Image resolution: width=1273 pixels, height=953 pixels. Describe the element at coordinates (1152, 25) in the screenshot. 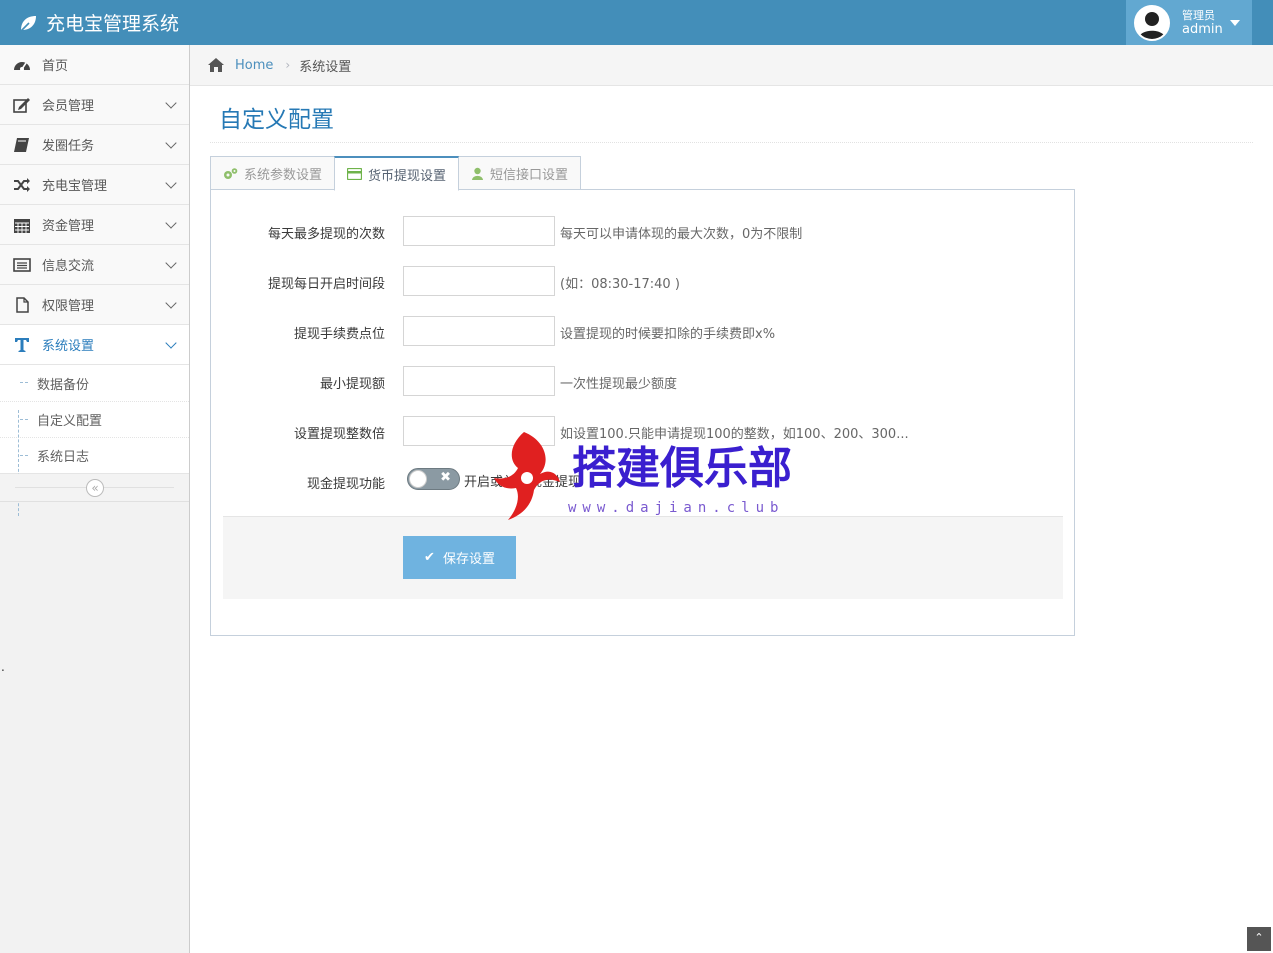

I see `user-avatar-icon` at that location.